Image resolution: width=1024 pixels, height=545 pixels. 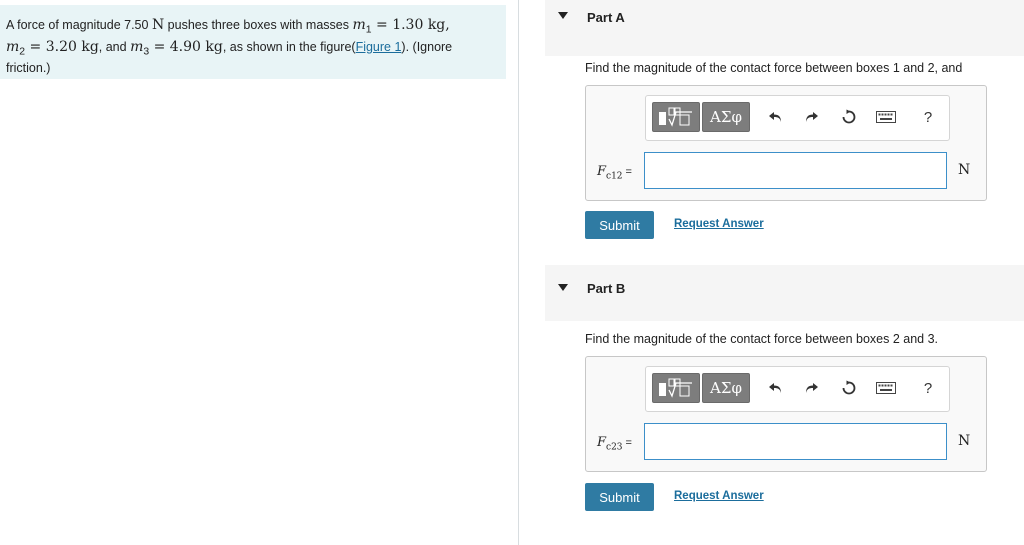 I want to click on part-b-header: Part B, so click(x=784, y=293).